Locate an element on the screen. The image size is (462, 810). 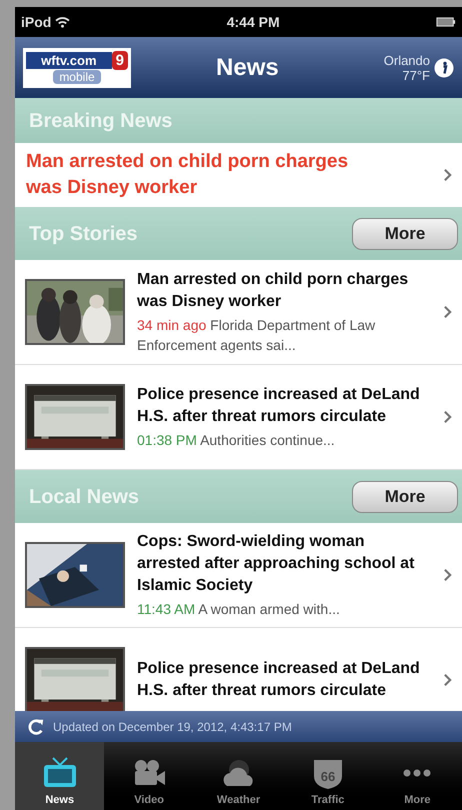
weather-city: Orlando is located at coordinates (407, 60).